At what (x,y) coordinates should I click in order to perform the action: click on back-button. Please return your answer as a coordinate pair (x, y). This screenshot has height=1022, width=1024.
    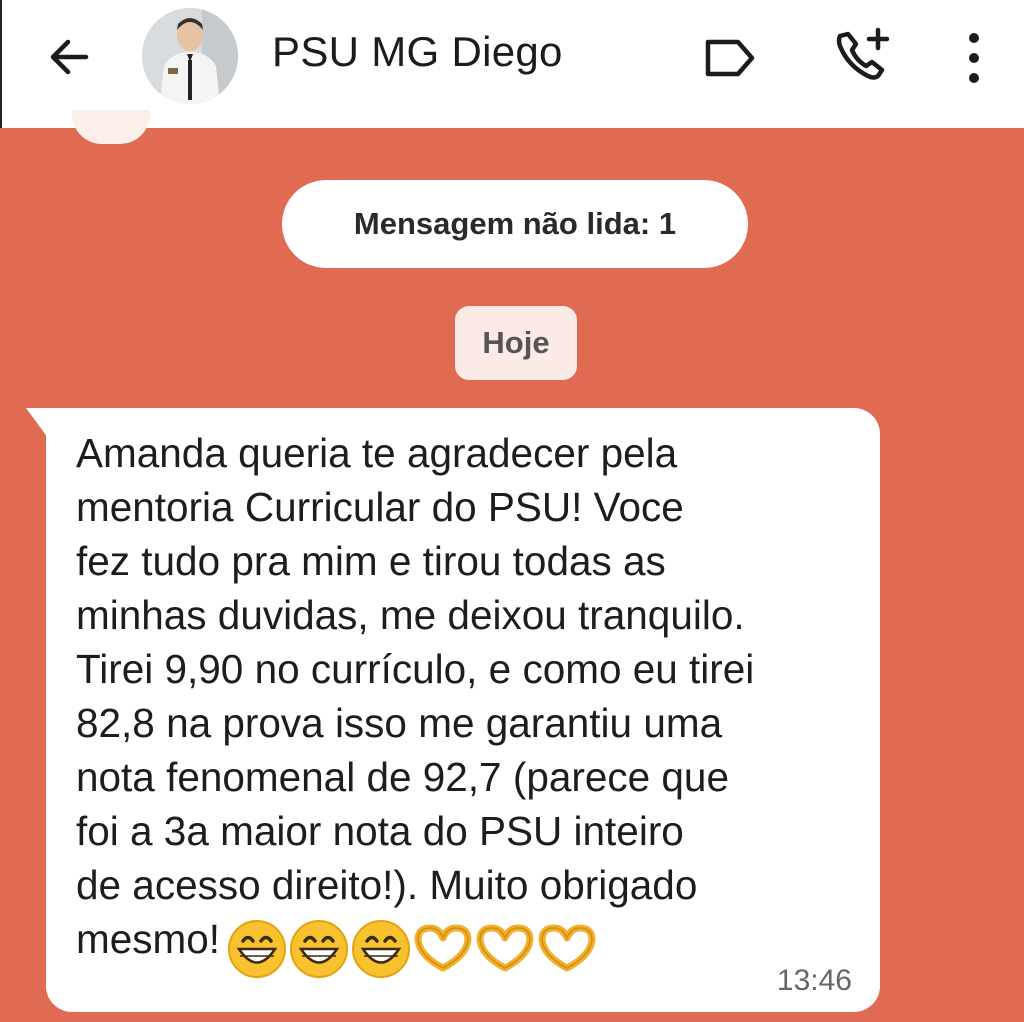
    Looking at the image, I should click on (69, 57).